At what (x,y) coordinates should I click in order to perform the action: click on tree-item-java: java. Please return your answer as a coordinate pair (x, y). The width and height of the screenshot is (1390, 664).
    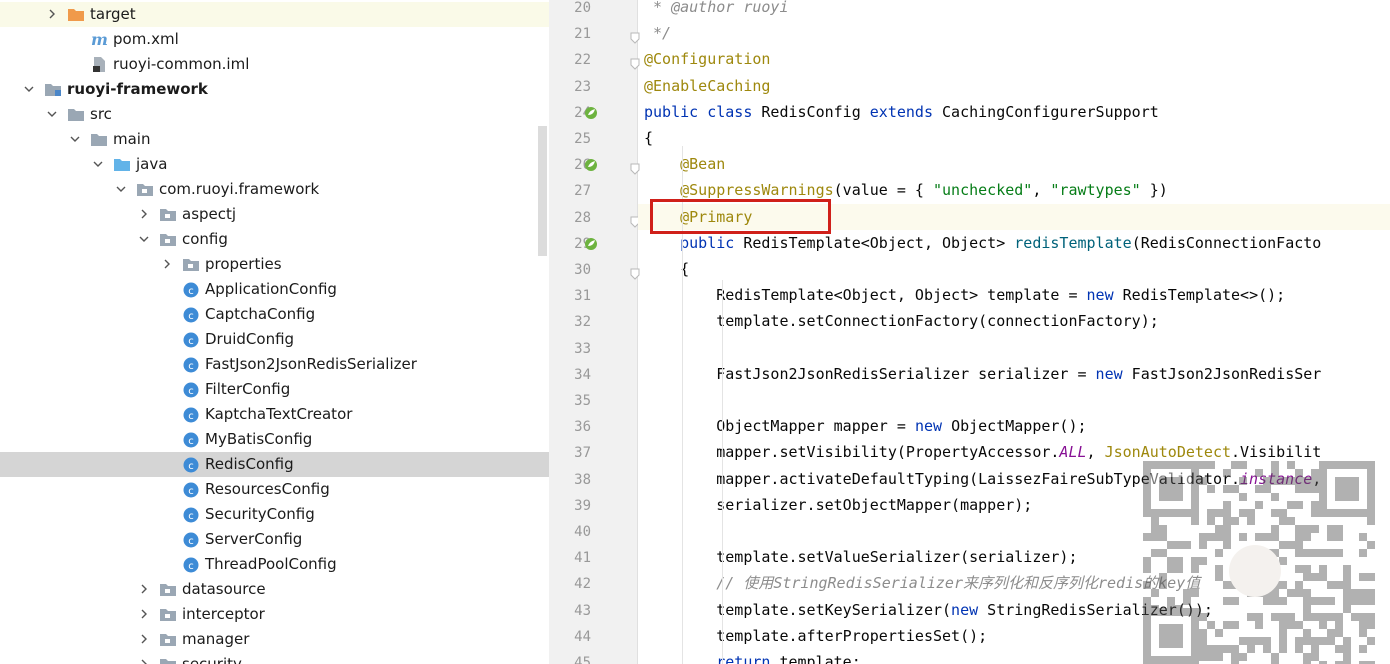
    Looking at the image, I should click on (274, 164).